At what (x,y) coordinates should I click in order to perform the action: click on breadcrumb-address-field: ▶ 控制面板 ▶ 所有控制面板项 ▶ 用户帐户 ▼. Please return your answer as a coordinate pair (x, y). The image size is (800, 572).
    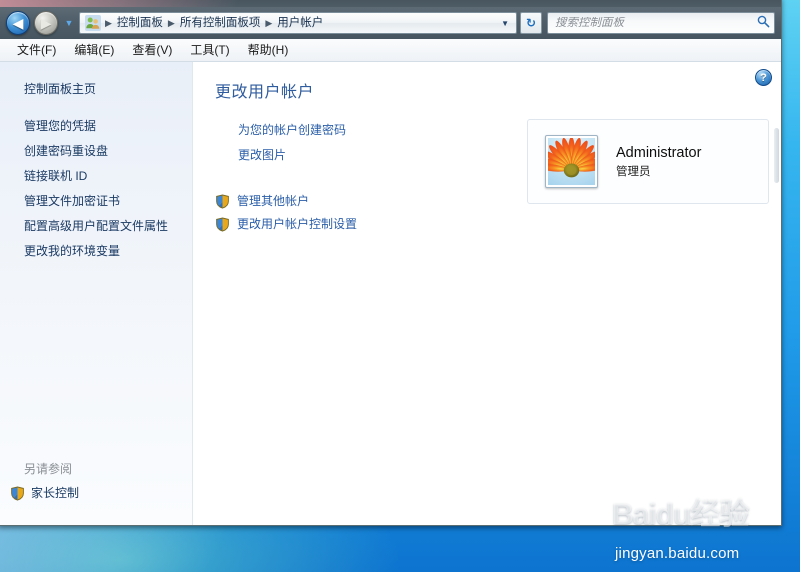
    Looking at the image, I should click on (298, 23).